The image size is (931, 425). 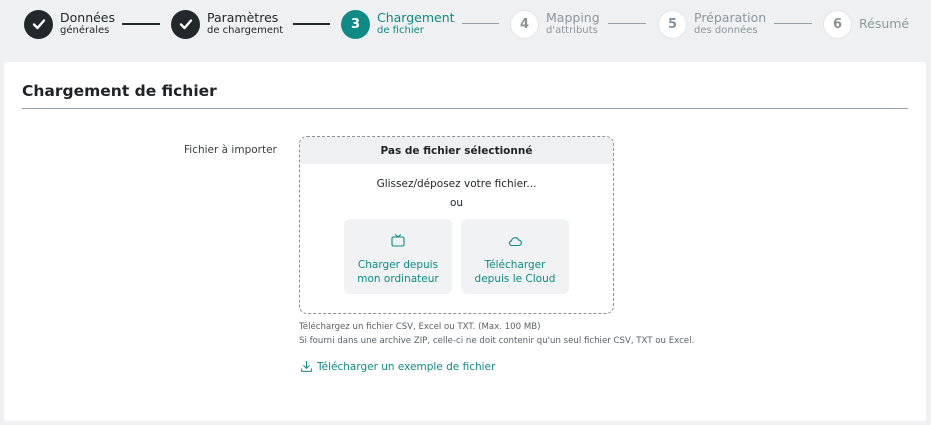 I want to click on upload-from-cloud-button: Télécharger depuis le Cloud, so click(x=515, y=256).